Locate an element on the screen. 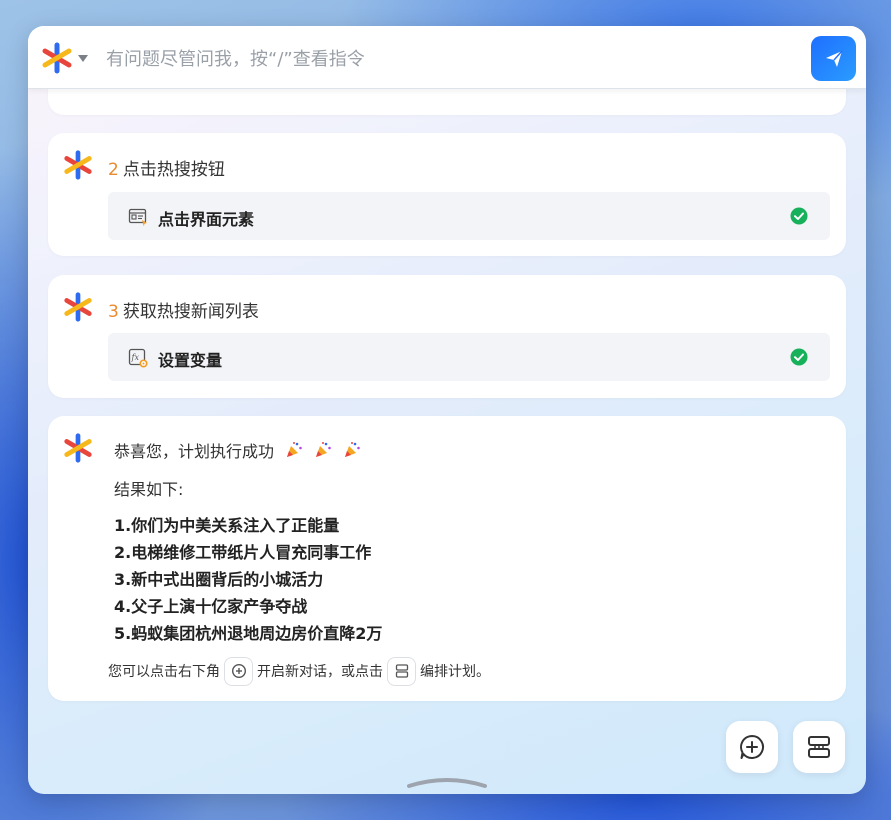 The image size is (891, 820). step-title-text: 获取热搜新闻列表 is located at coordinates (190, 312).